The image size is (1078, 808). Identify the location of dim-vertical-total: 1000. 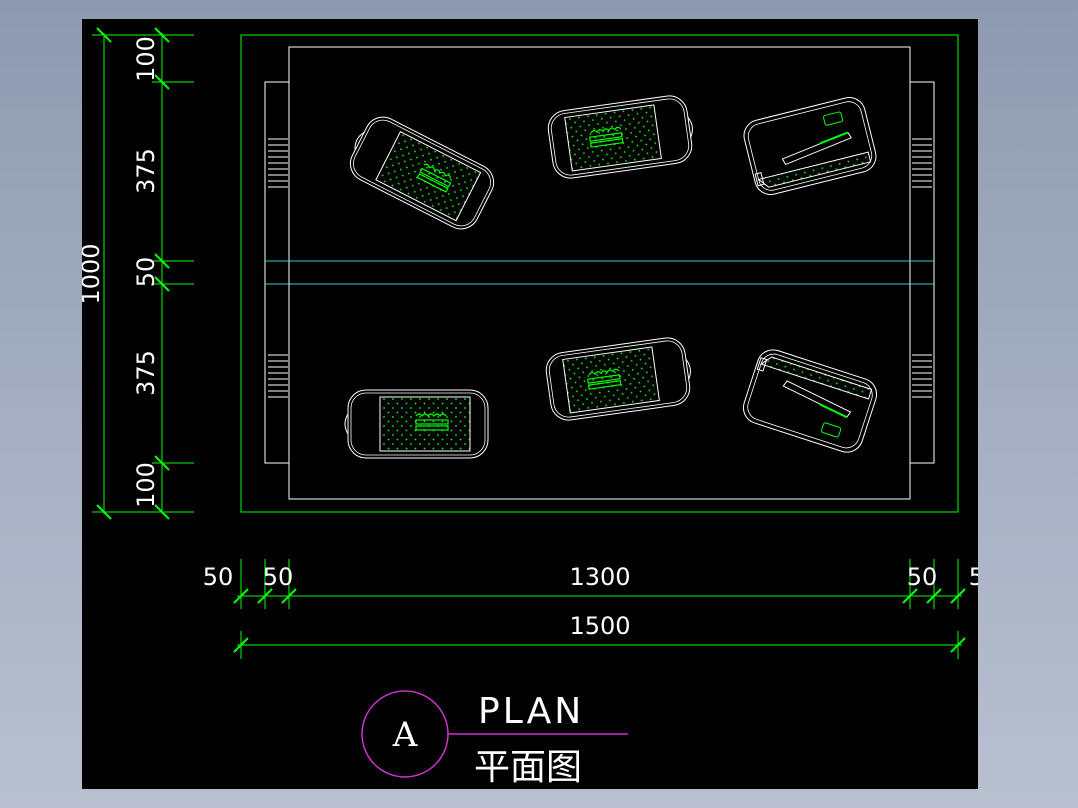
(93, 273).